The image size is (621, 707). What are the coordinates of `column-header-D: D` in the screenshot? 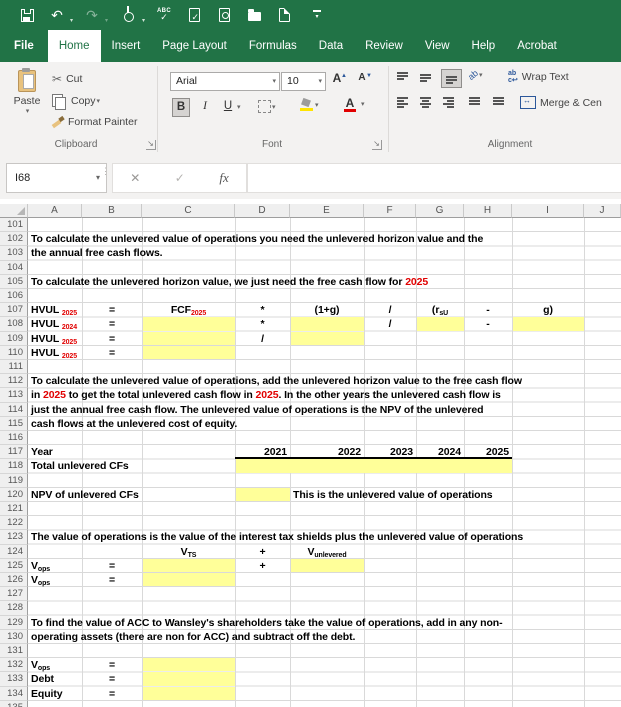 It's located at (262, 210).